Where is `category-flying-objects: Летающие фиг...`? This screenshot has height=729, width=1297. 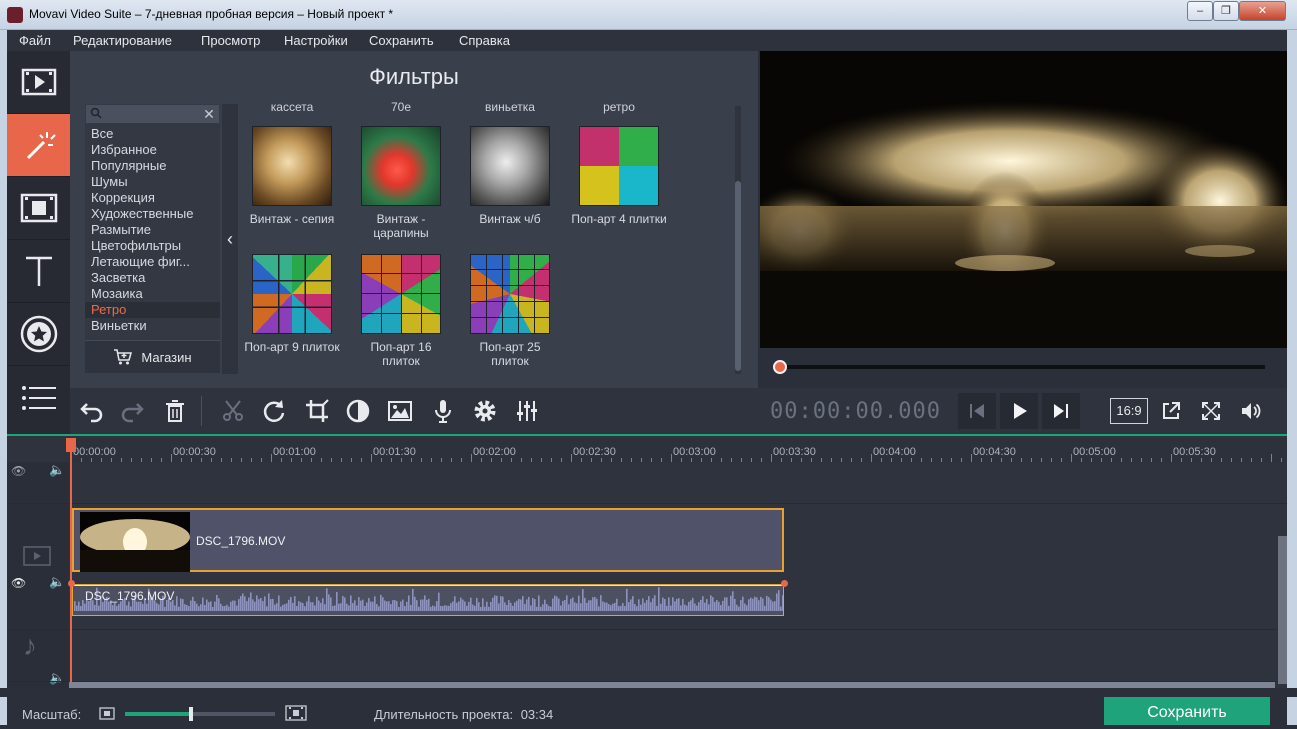
category-flying-objects: Летающие фиг... is located at coordinates (152, 262).